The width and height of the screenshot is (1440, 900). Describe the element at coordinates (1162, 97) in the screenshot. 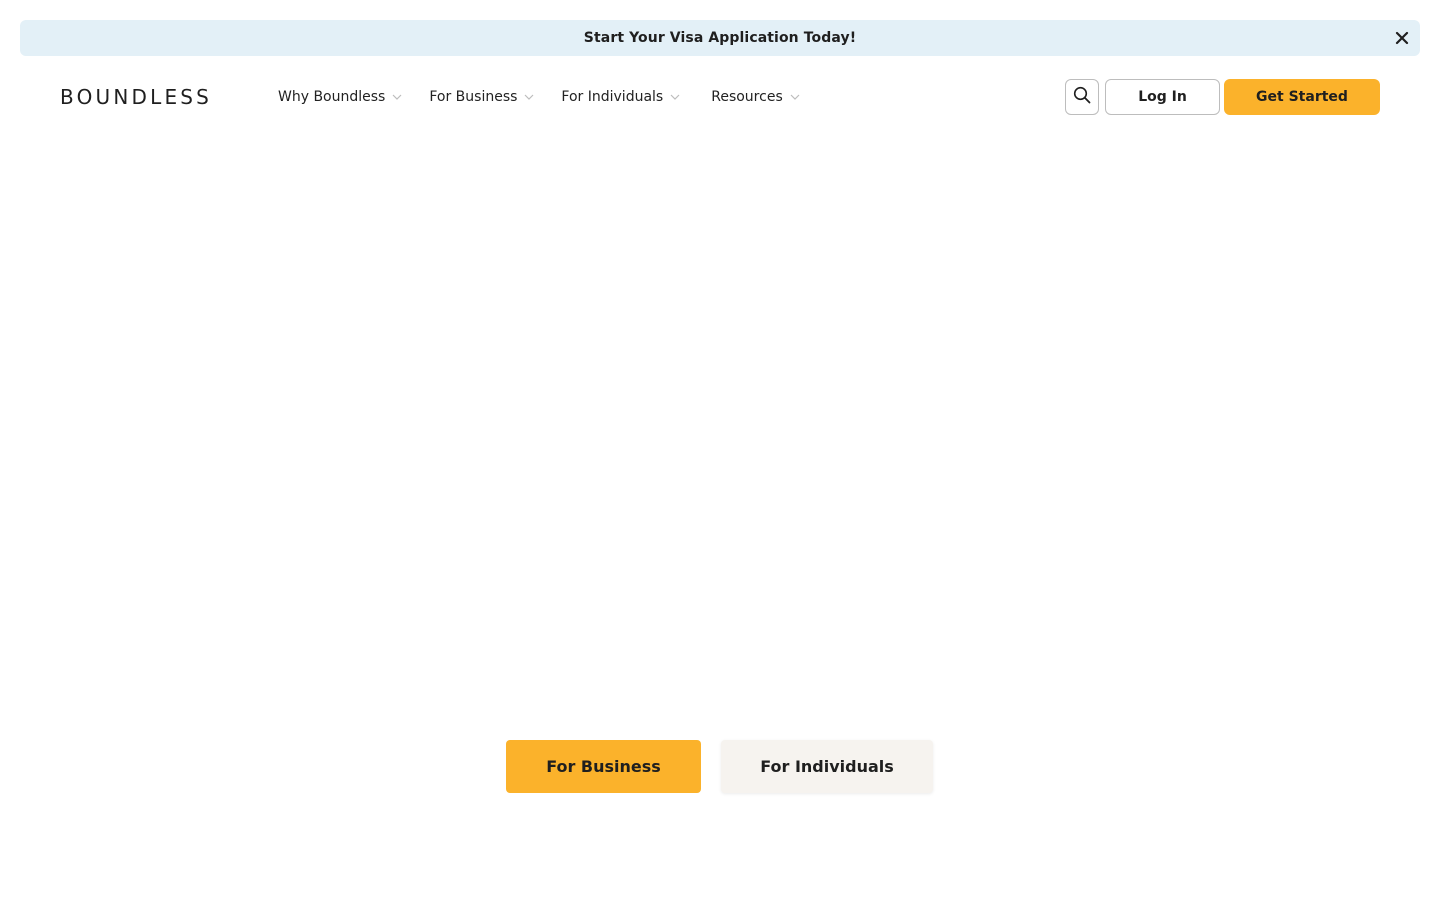

I see `log-in-button: Log In` at that location.